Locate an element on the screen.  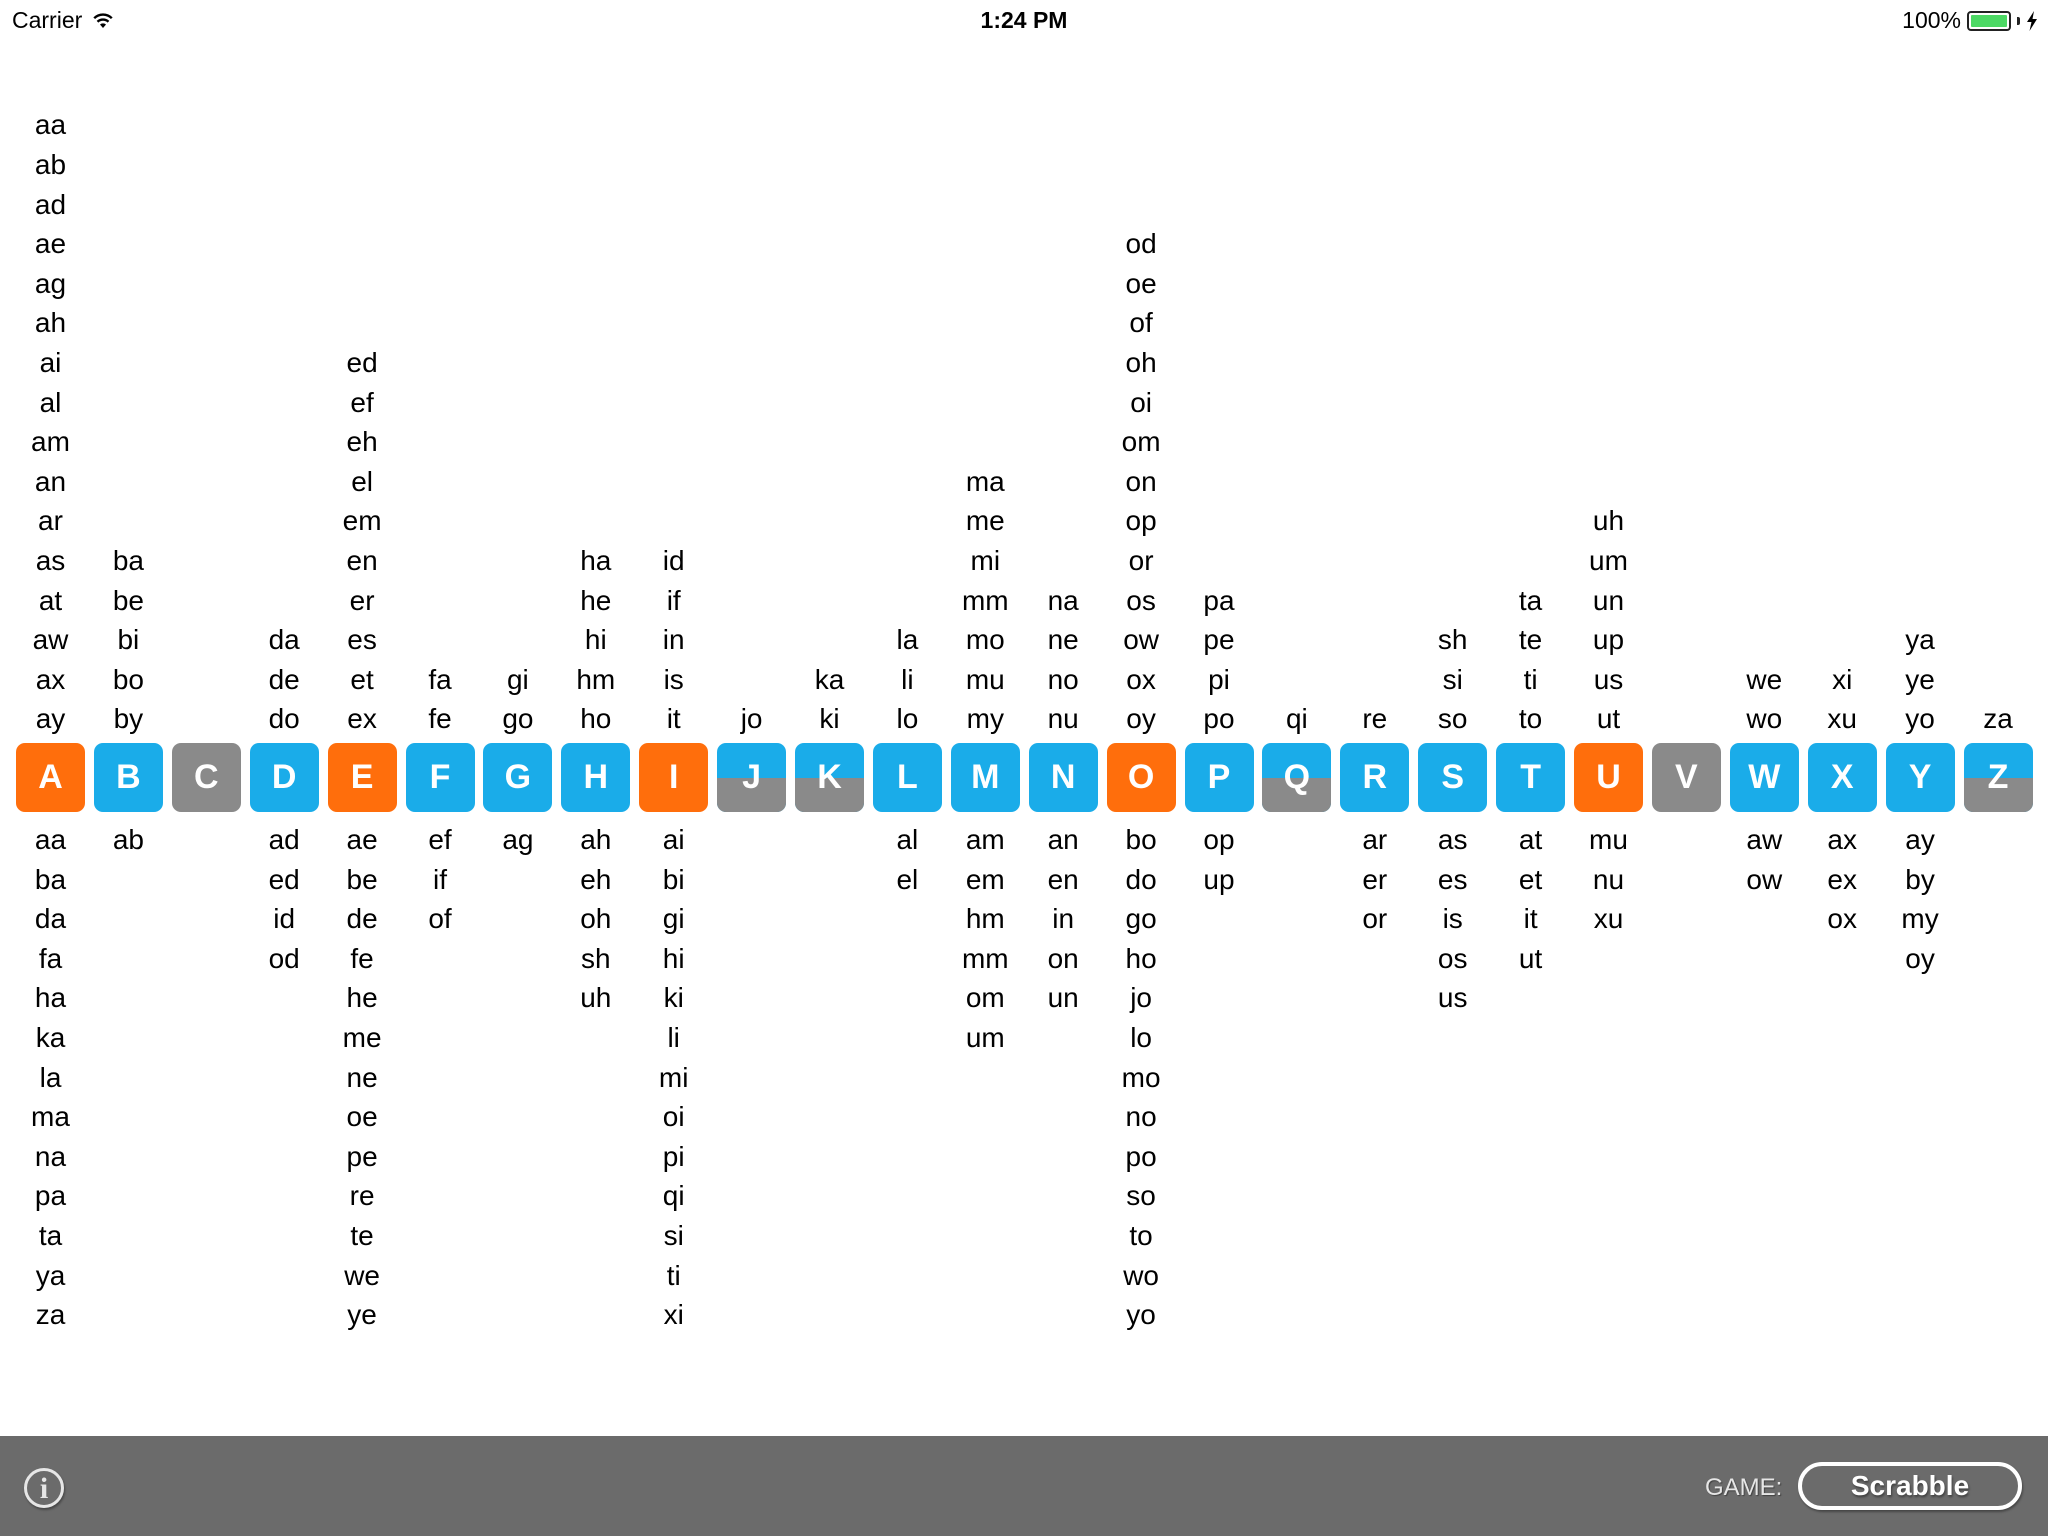
starts-with-column-y: ya ye yo is located at coordinates (1920, 679).